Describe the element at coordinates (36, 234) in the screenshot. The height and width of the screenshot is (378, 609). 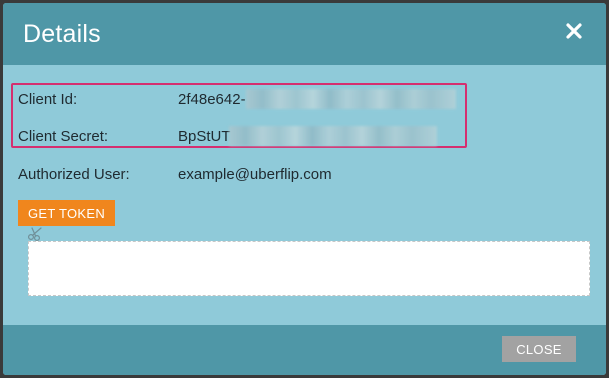
I see `scissors-icon` at that location.